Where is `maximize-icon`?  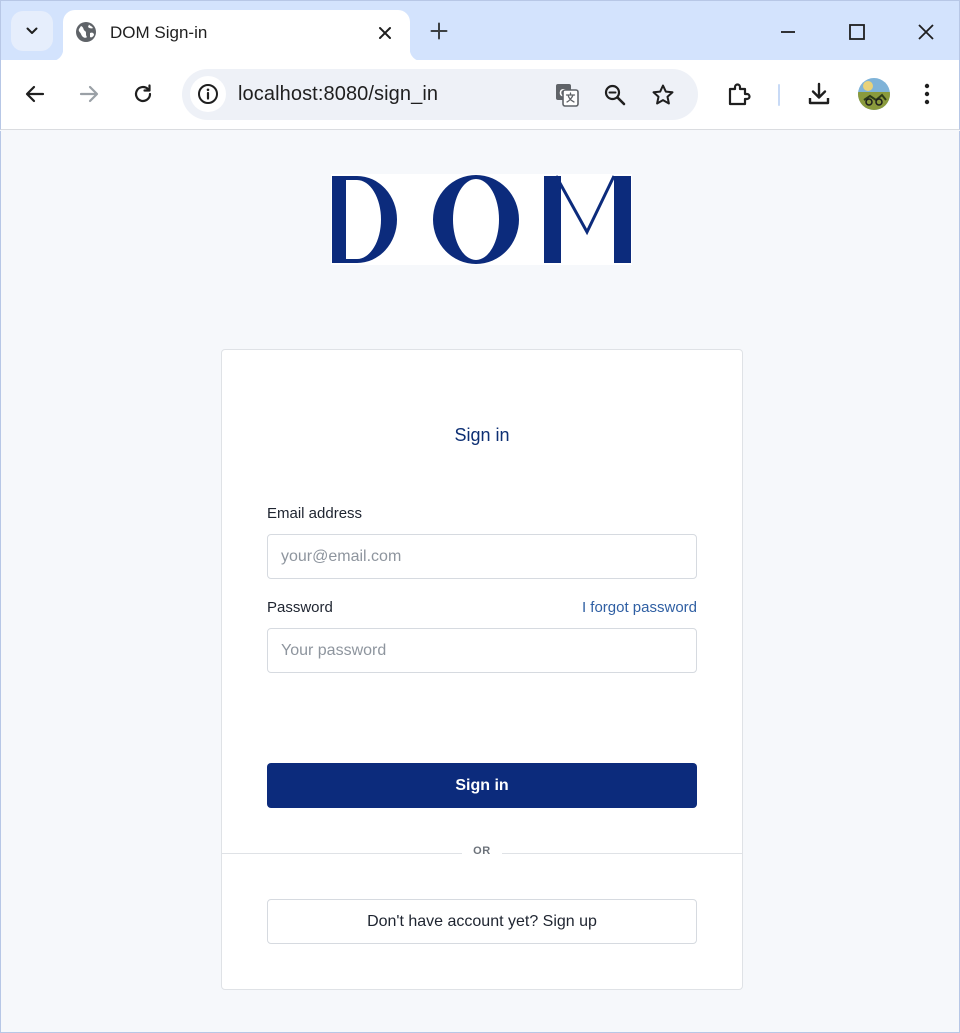 maximize-icon is located at coordinates (857, 32).